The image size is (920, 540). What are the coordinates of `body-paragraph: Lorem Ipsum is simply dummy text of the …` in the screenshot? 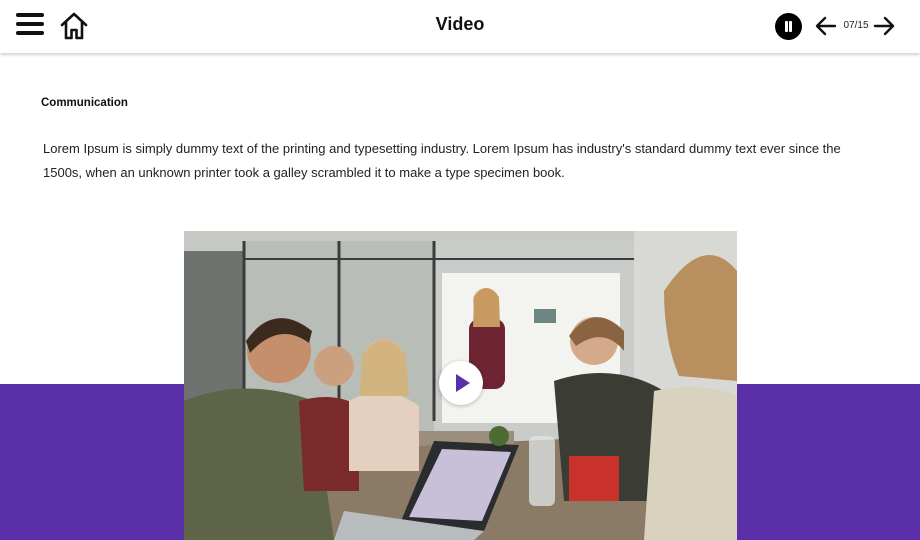 It's located at (442, 160).